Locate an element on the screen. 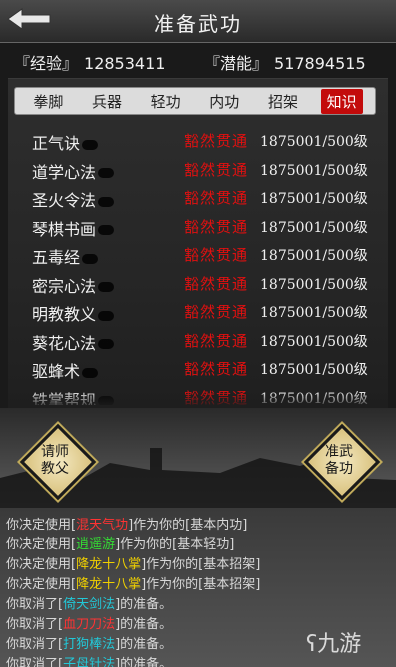 This screenshot has width=396, height=667. skill-name: 密宗心法 is located at coordinates (73, 285).